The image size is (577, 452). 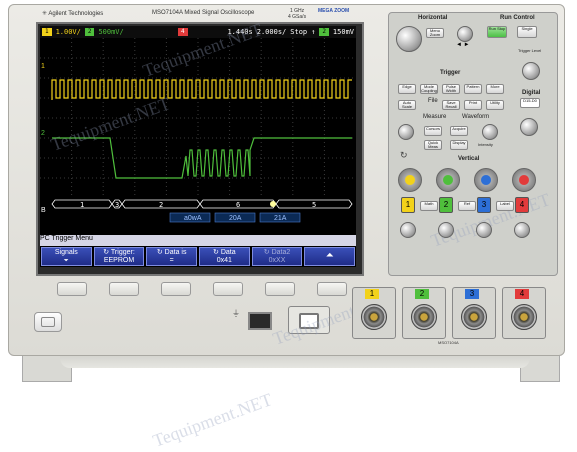 What do you see at coordinates (260, 321) in the screenshot?
I see `usb-port` at bounding box center [260, 321].